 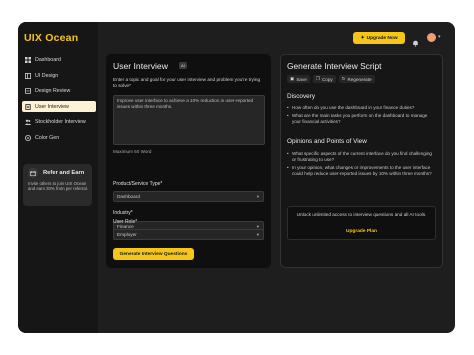 What do you see at coordinates (359, 79) in the screenshot?
I see `regenerate-label: Regenerate` at bounding box center [359, 79].